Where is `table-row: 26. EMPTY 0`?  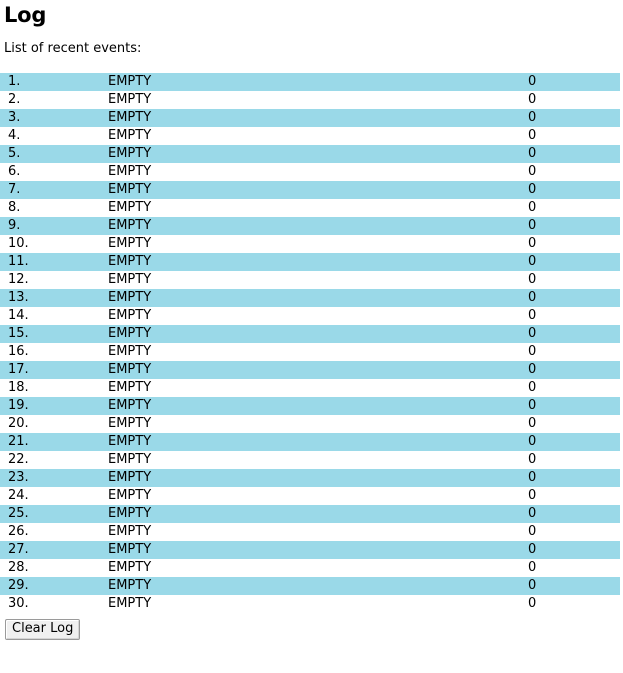 table-row: 26. EMPTY 0 is located at coordinates (310, 532).